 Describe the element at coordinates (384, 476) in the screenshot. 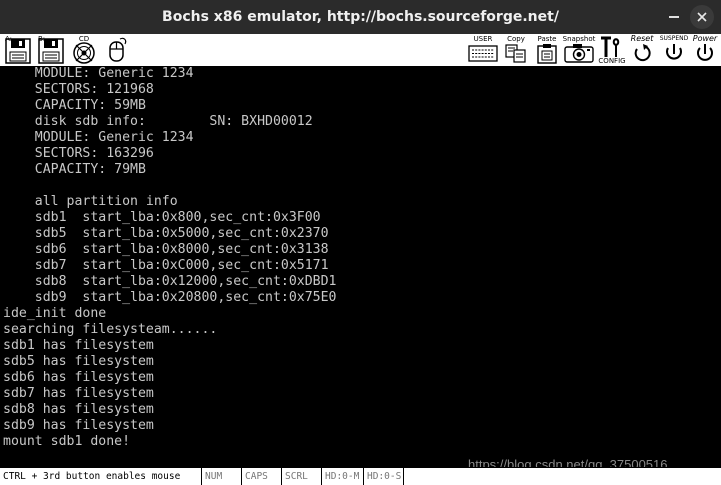

I see `hd0-slave-indicator: HD:0-S` at that location.